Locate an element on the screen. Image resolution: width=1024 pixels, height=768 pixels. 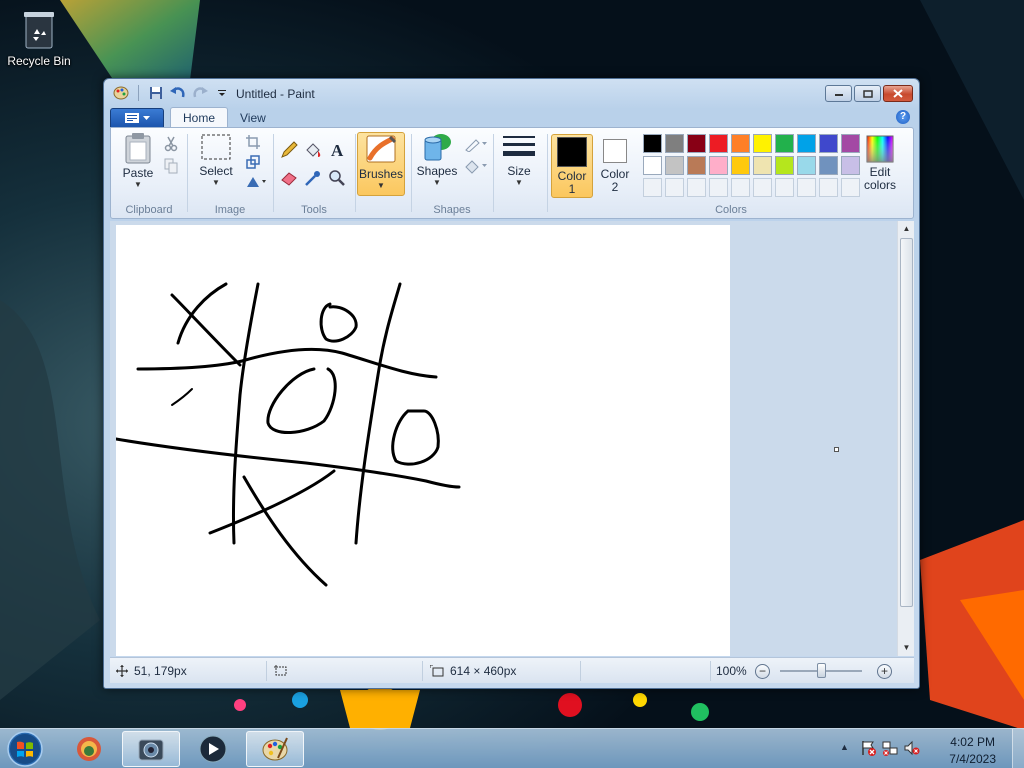
undo-icon is located at coordinates (178, 93).